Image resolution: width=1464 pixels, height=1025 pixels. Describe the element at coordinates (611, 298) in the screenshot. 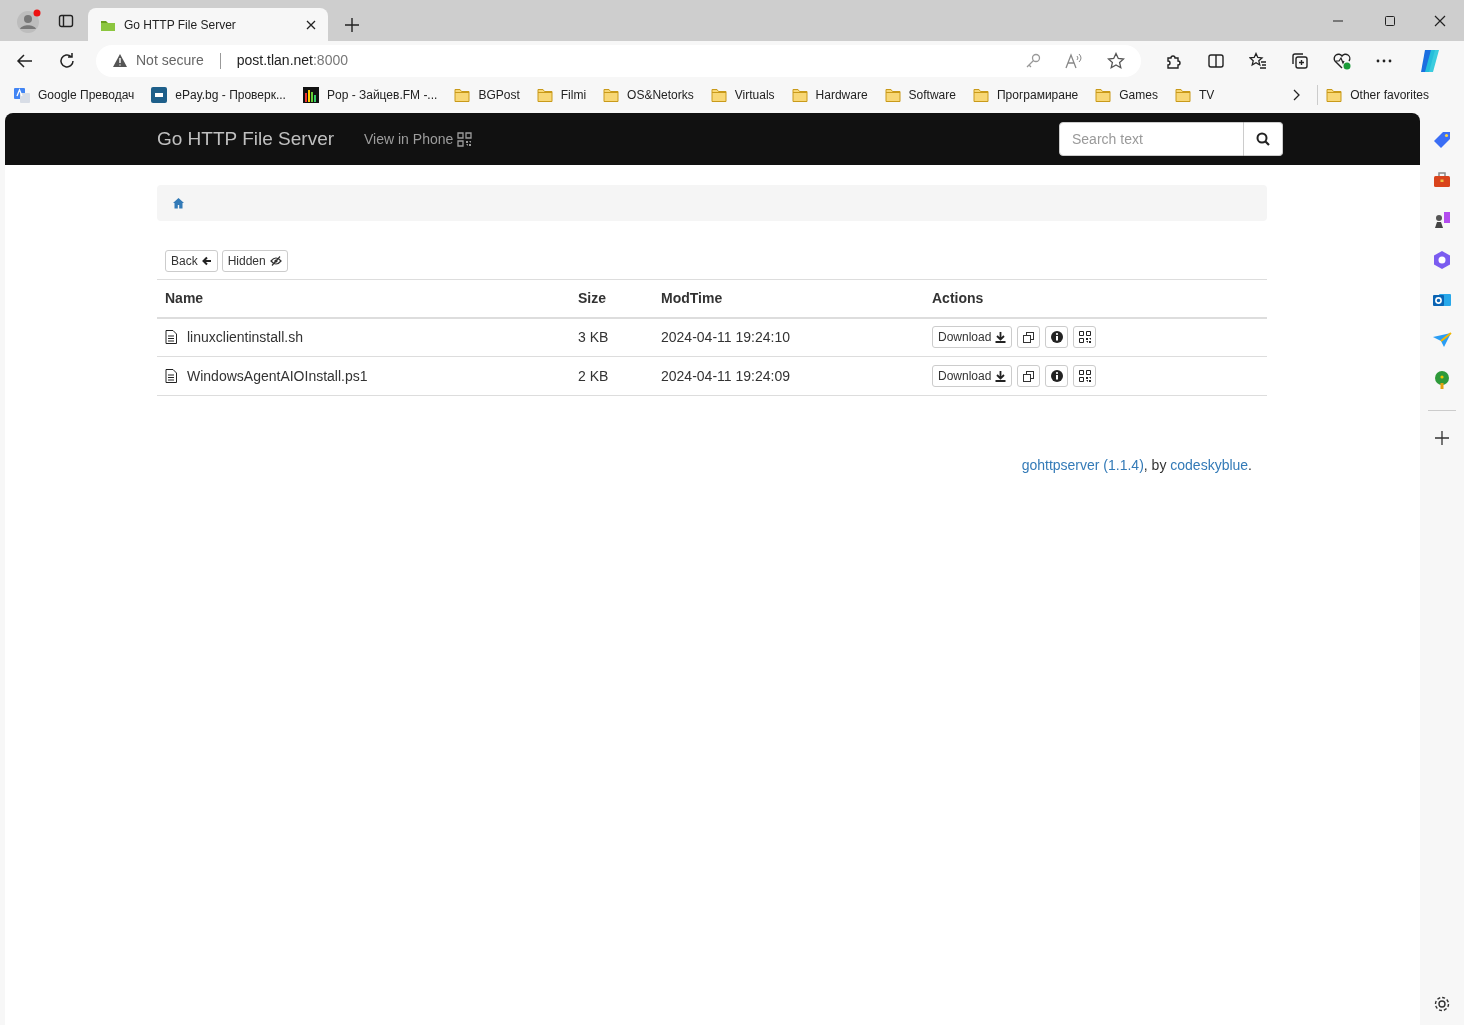

I see `column-header: Size` at that location.